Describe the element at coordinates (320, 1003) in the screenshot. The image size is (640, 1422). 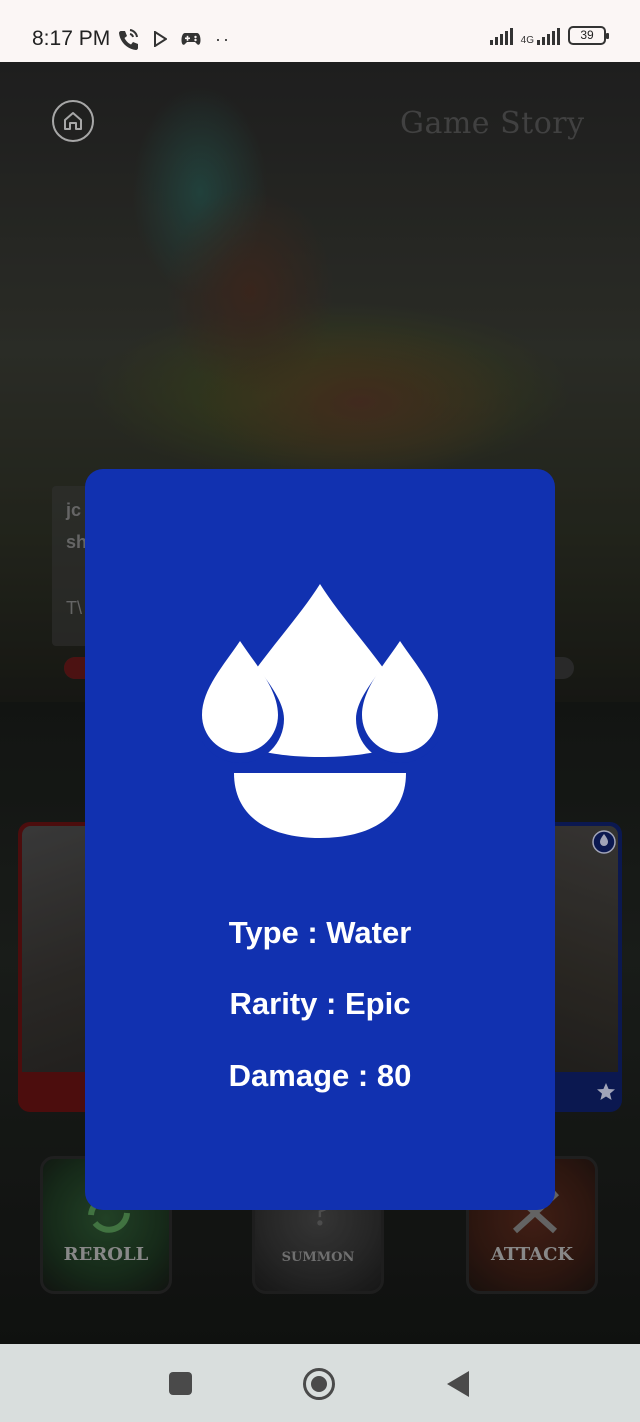
I see `element-rarity-text: Rarity : Epic` at that location.